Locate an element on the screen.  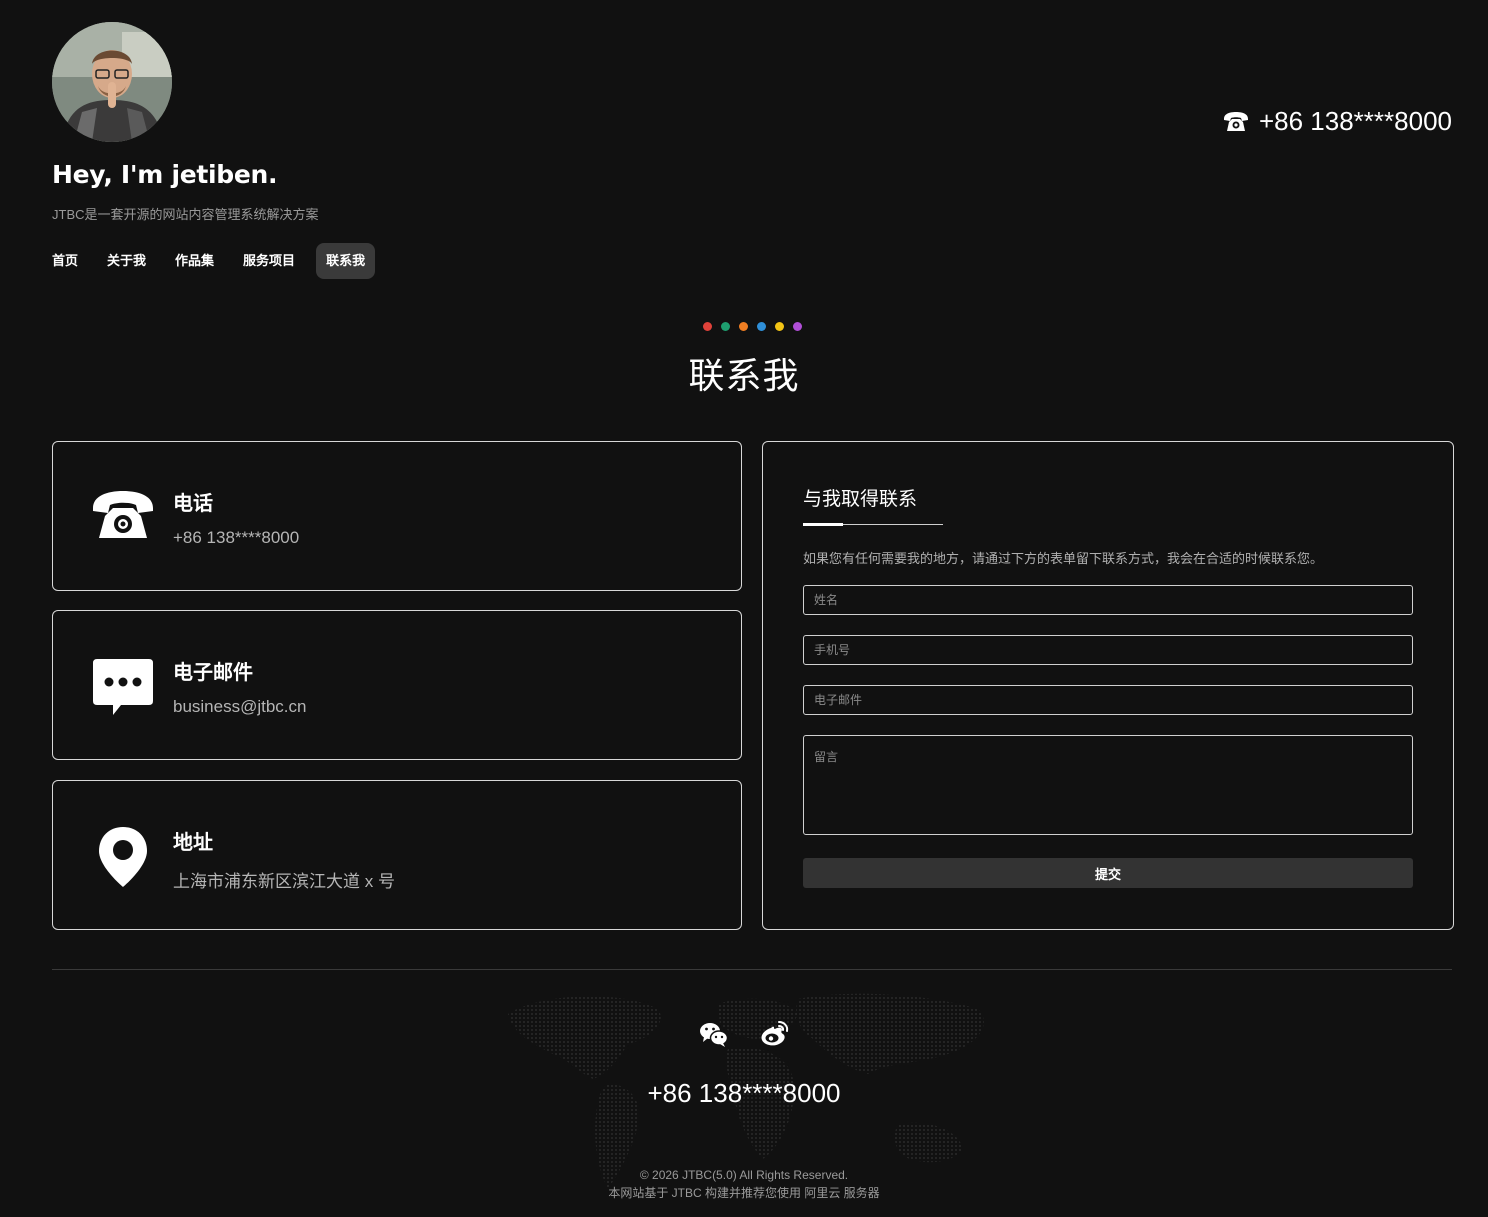
nav-item-portfolio: 作品集 is located at coordinates (194, 261).